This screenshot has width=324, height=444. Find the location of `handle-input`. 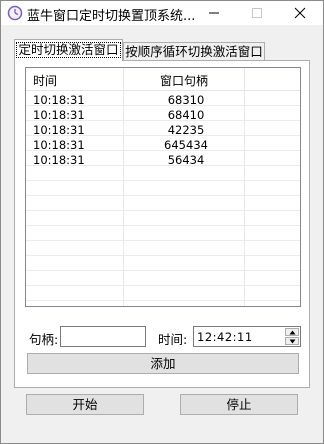

handle-input is located at coordinates (103, 336).